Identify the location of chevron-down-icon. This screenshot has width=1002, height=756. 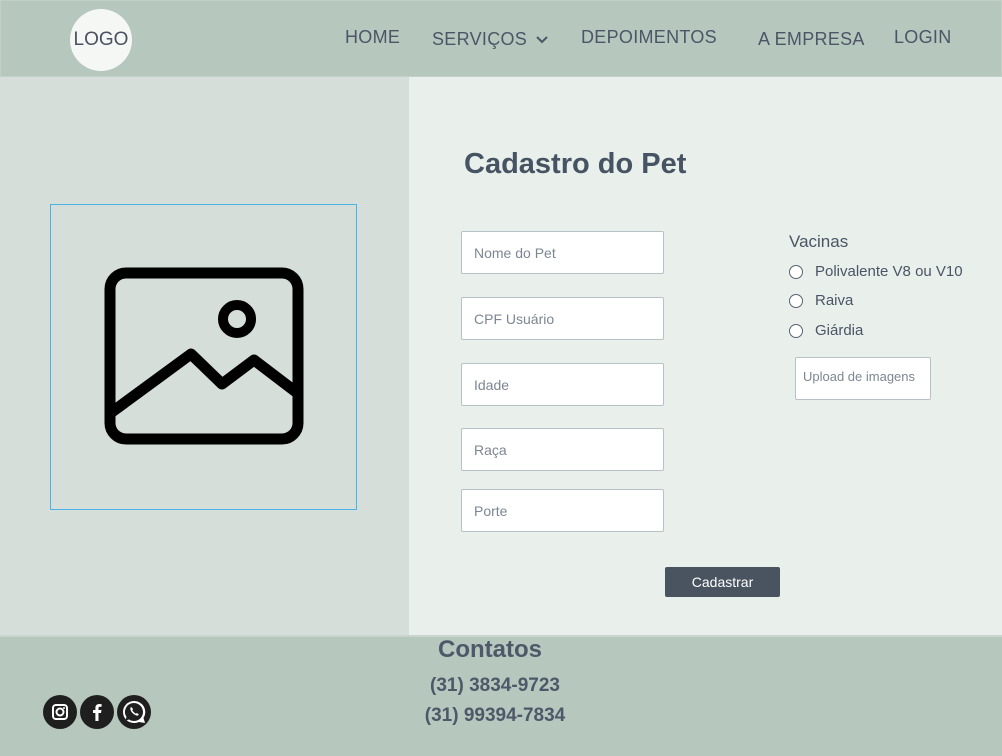
(542, 39).